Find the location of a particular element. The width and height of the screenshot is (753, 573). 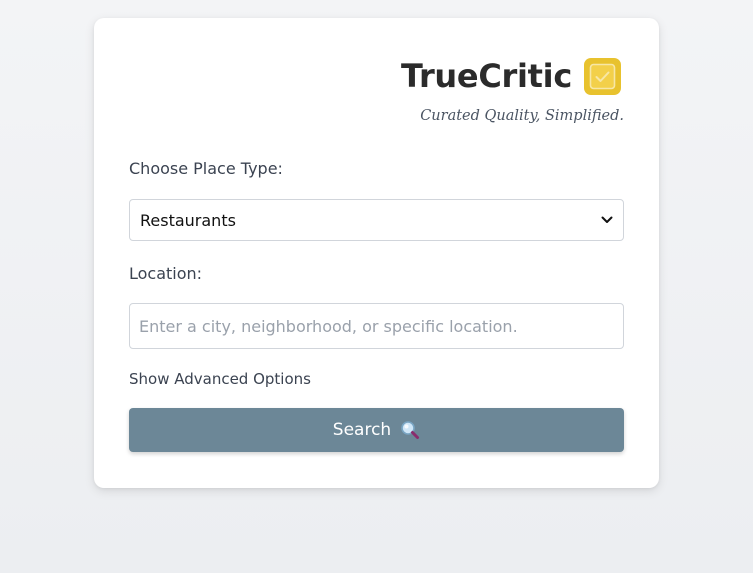

magnifier-icon is located at coordinates (410, 430).